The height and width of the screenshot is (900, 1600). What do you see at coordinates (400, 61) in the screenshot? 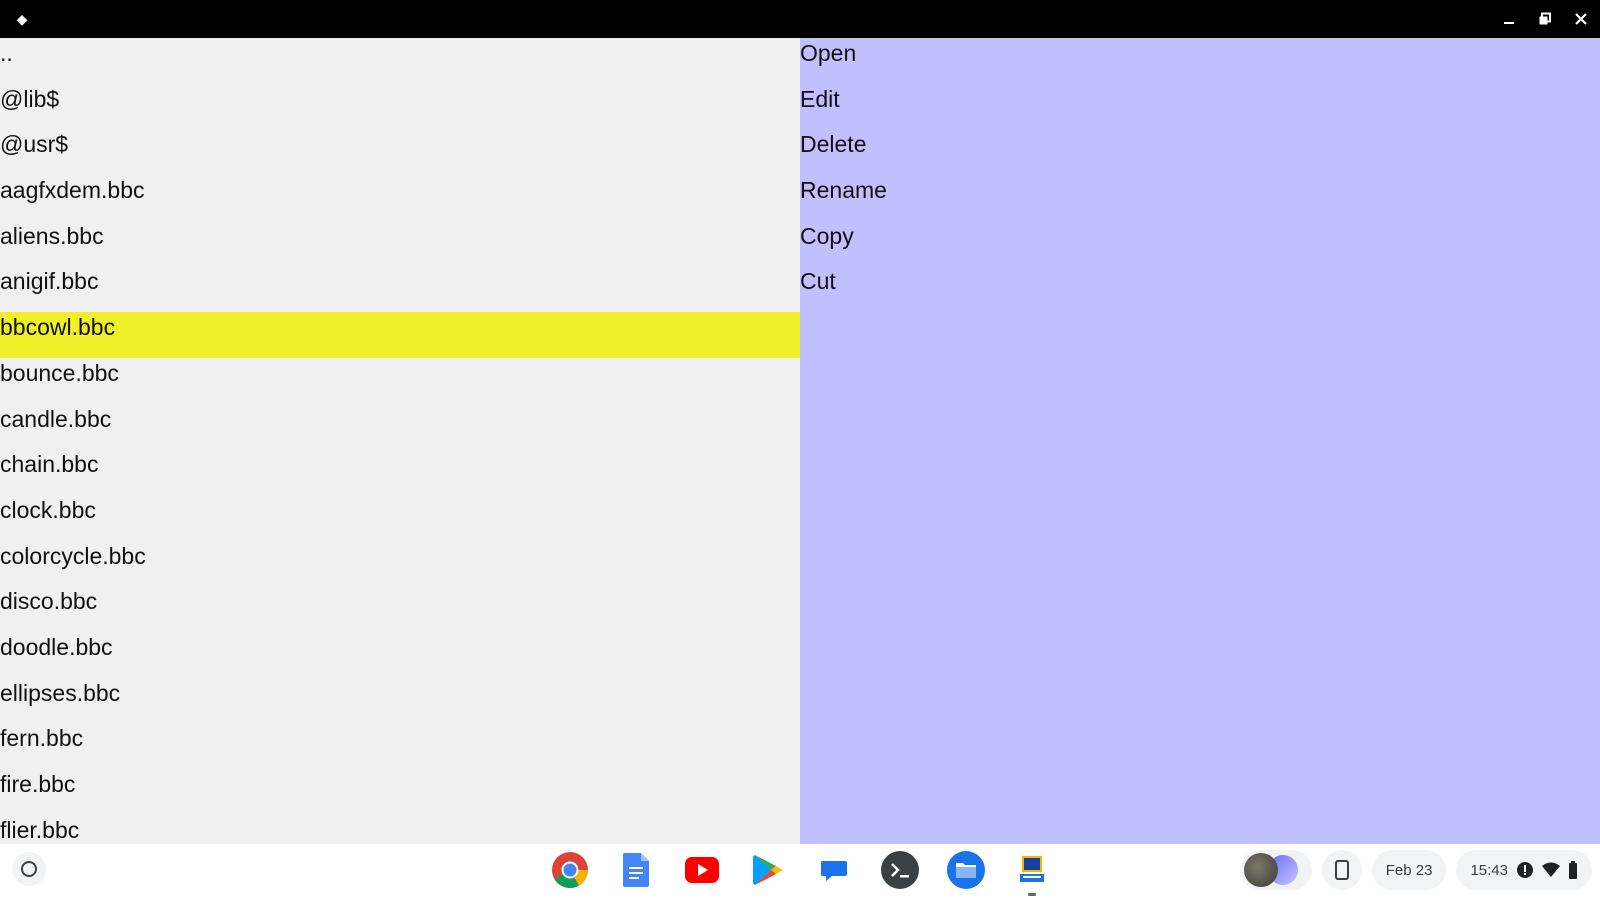
I see `file-row: ..` at bounding box center [400, 61].